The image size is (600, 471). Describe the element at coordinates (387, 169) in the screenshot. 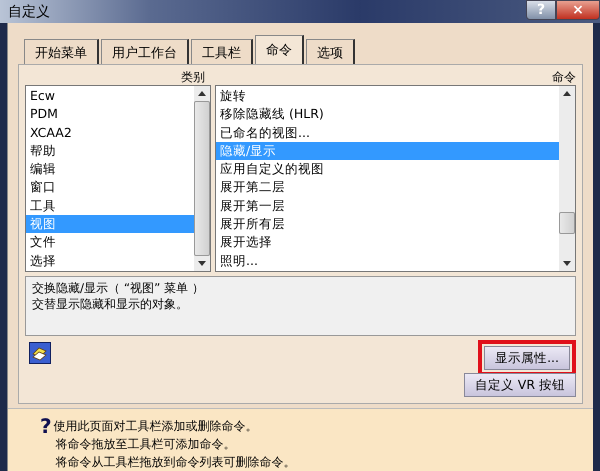

I see `list-item: 应用自定义的视图` at that location.